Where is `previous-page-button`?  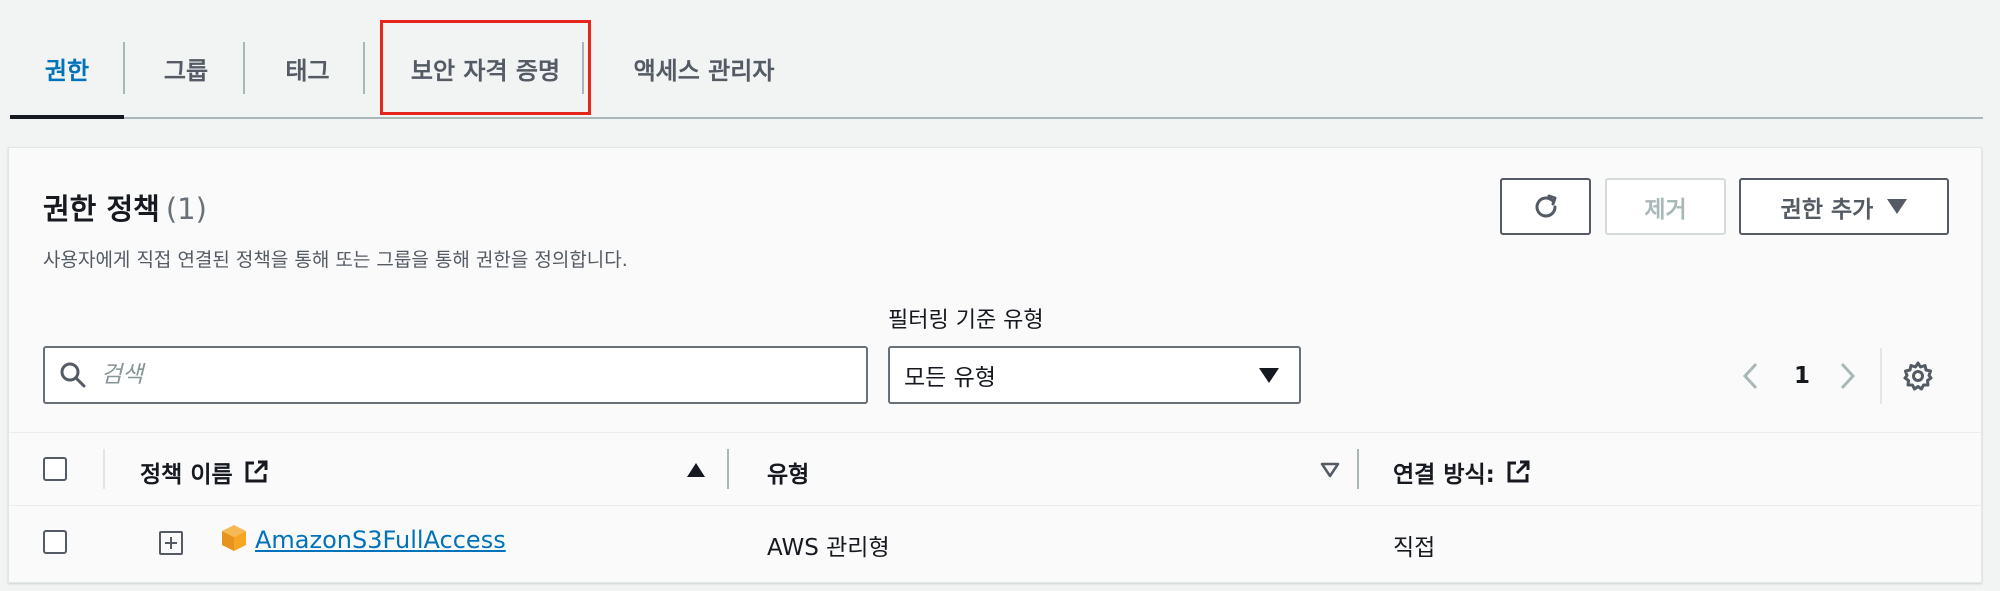
previous-page-button is located at coordinates (1751, 376).